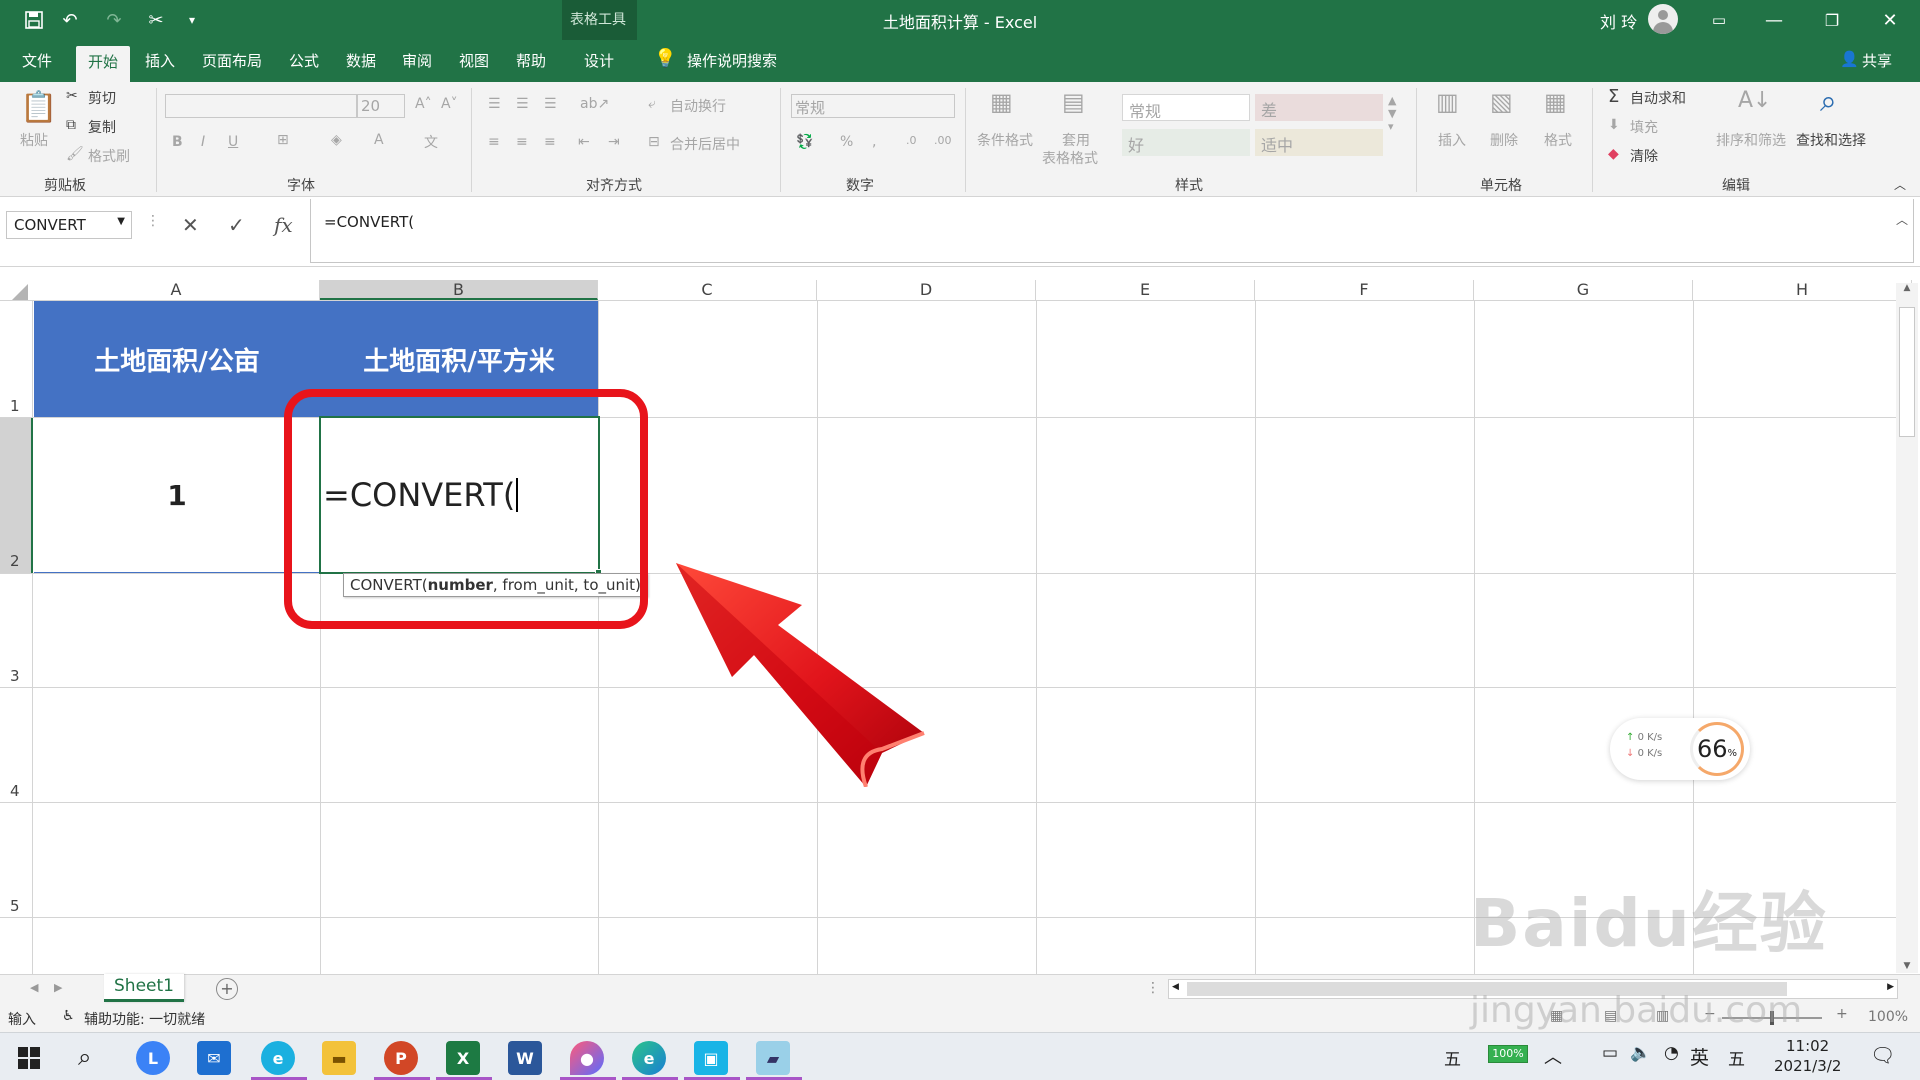  Describe the element at coordinates (339, 1058) in the screenshot. I see `file-explorer-icon: ▬` at that location.